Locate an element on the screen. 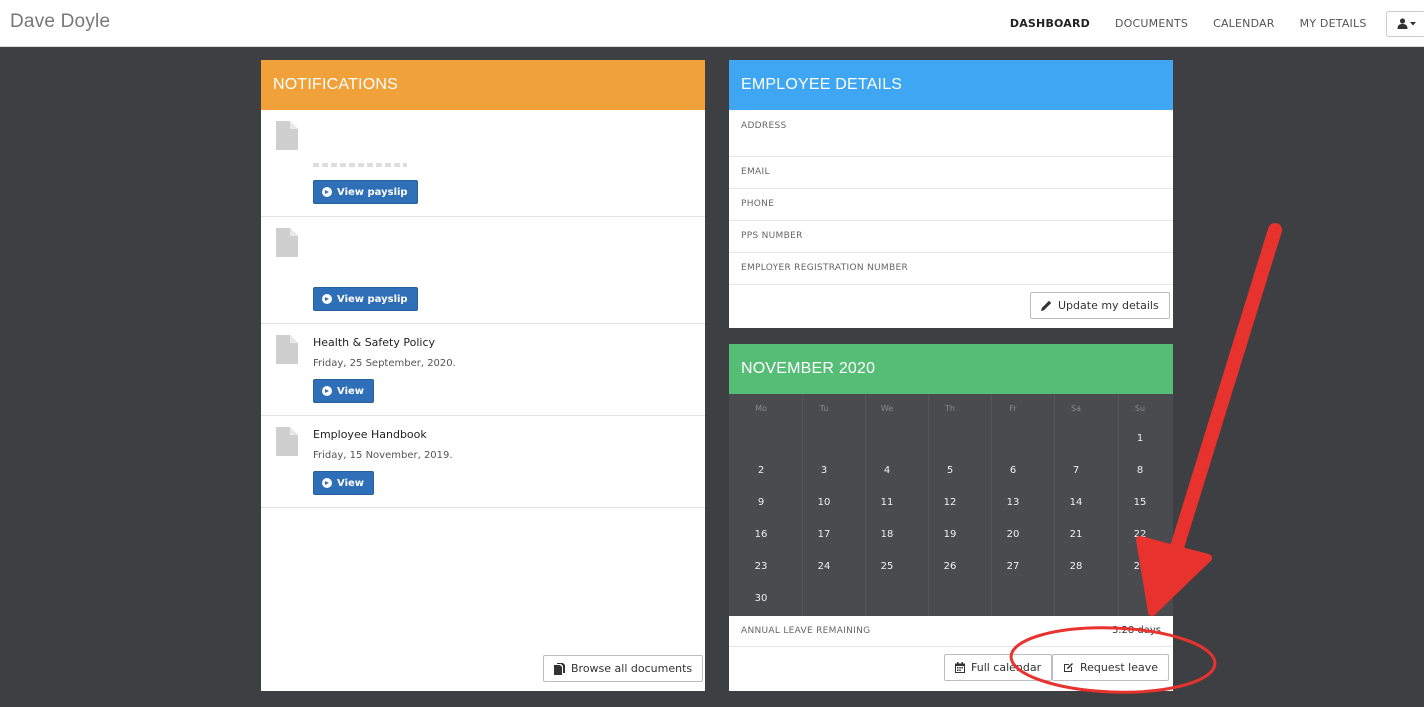 The image size is (1424, 707). calendar-day: 26 is located at coordinates (950, 566).